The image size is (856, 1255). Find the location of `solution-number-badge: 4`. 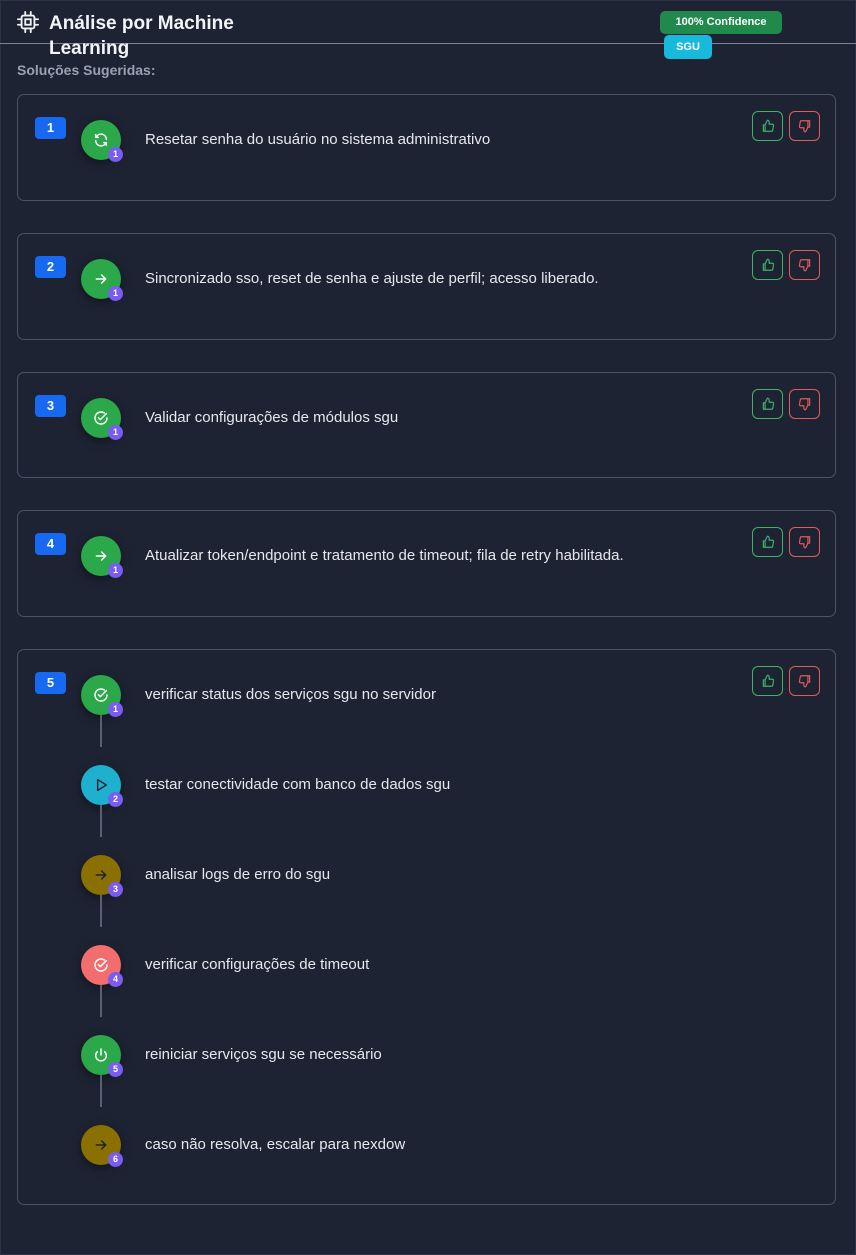

solution-number-badge: 4 is located at coordinates (50, 544).